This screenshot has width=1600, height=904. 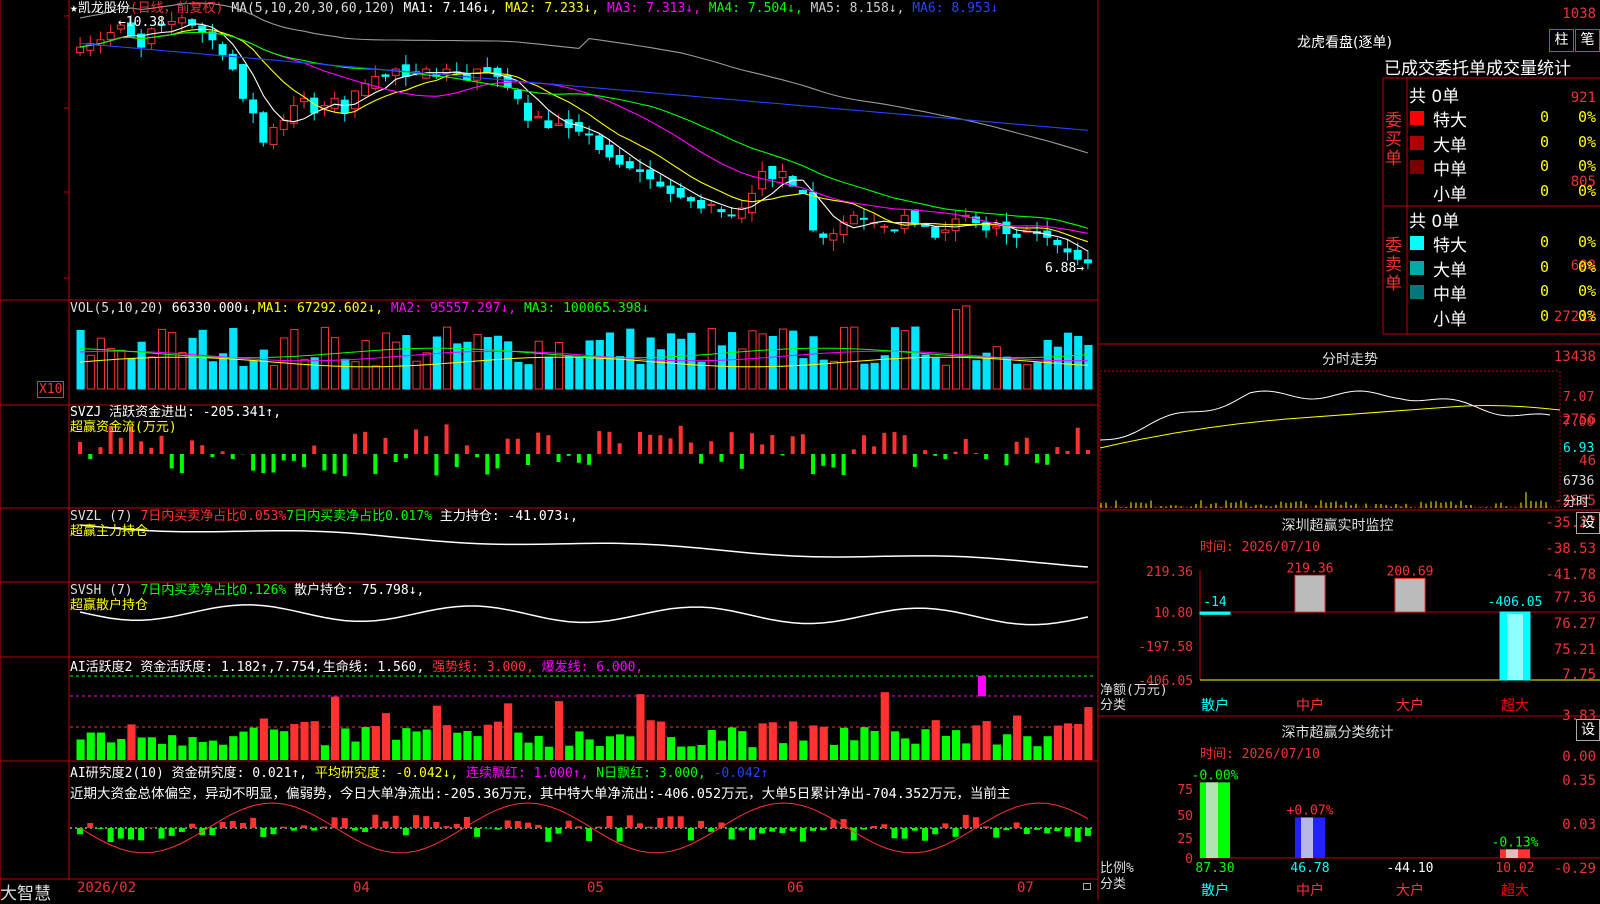 What do you see at coordinates (1561, 40) in the screenshot?
I see `bar-mode-button: 柱` at bounding box center [1561, 40].